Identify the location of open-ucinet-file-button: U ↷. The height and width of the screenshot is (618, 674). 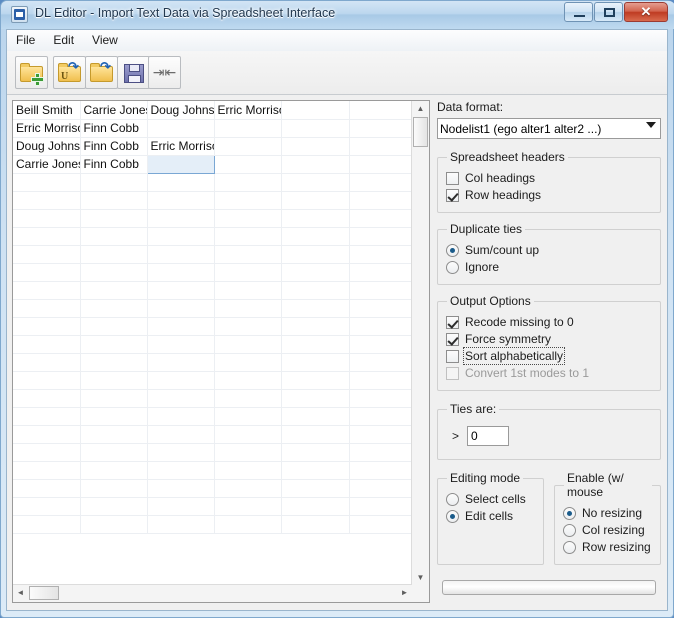
(69, 72).